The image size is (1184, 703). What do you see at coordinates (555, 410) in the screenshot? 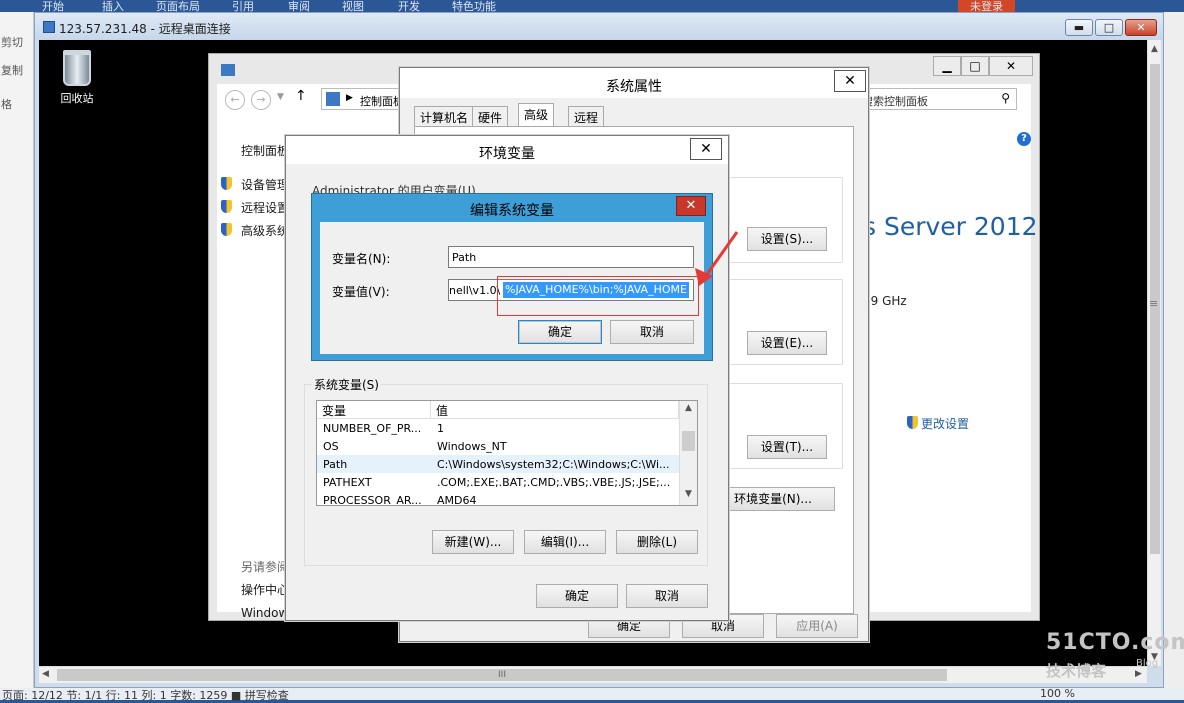
I see `column-header-value: 值` at bounding box center [555, 410].